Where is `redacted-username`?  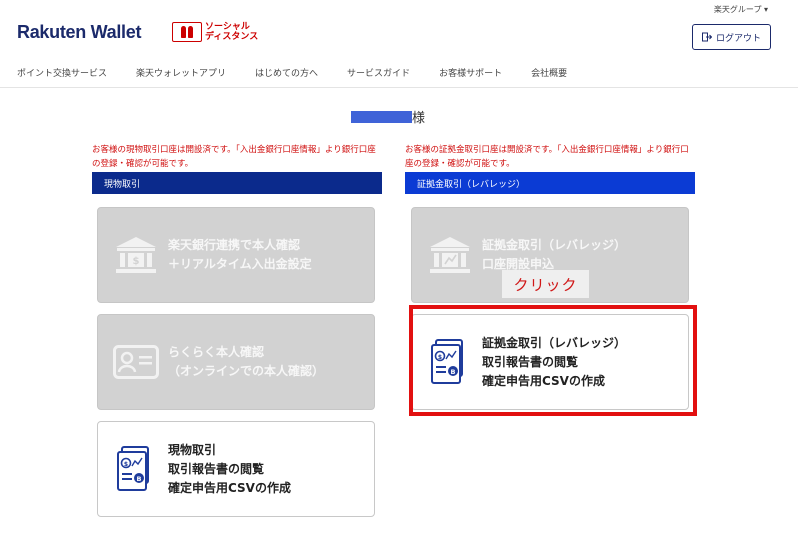 redacted-username is located at coordinates (381, 116).